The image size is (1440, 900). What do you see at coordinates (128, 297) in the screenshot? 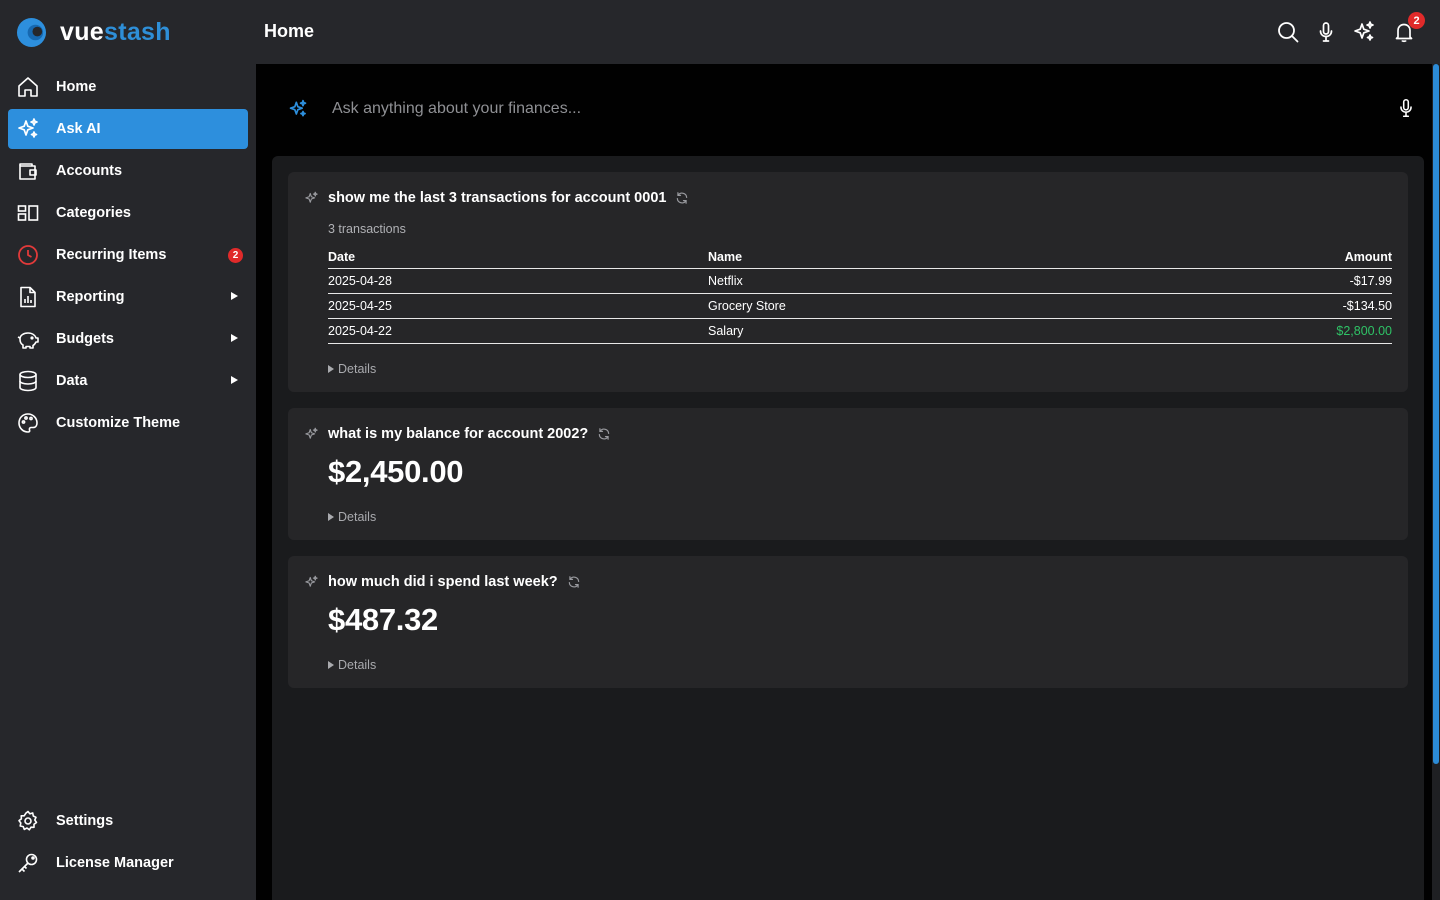
I see `sidebar-item-reporting: Reporting` at bounding box center [128, 297].